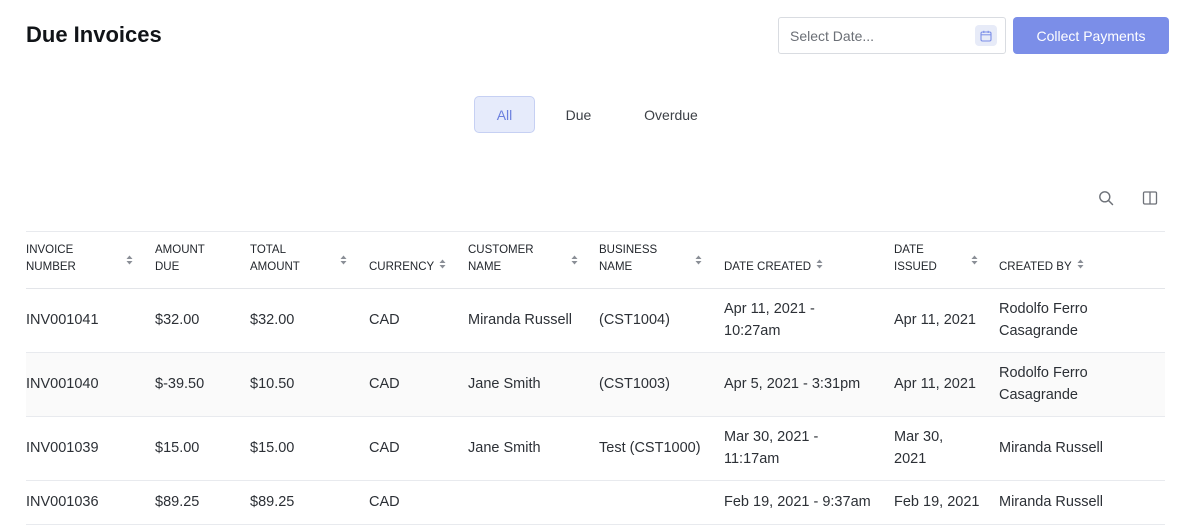  I want to click on column-header-invoice-number: INVOICE NUMBER, so click(90, 260).